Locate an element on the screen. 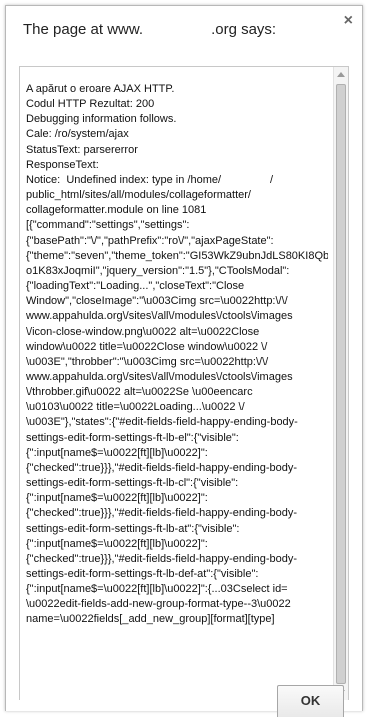 The image size is (368, 717). vertical-scrollbar is located at coordinates (340, 383).